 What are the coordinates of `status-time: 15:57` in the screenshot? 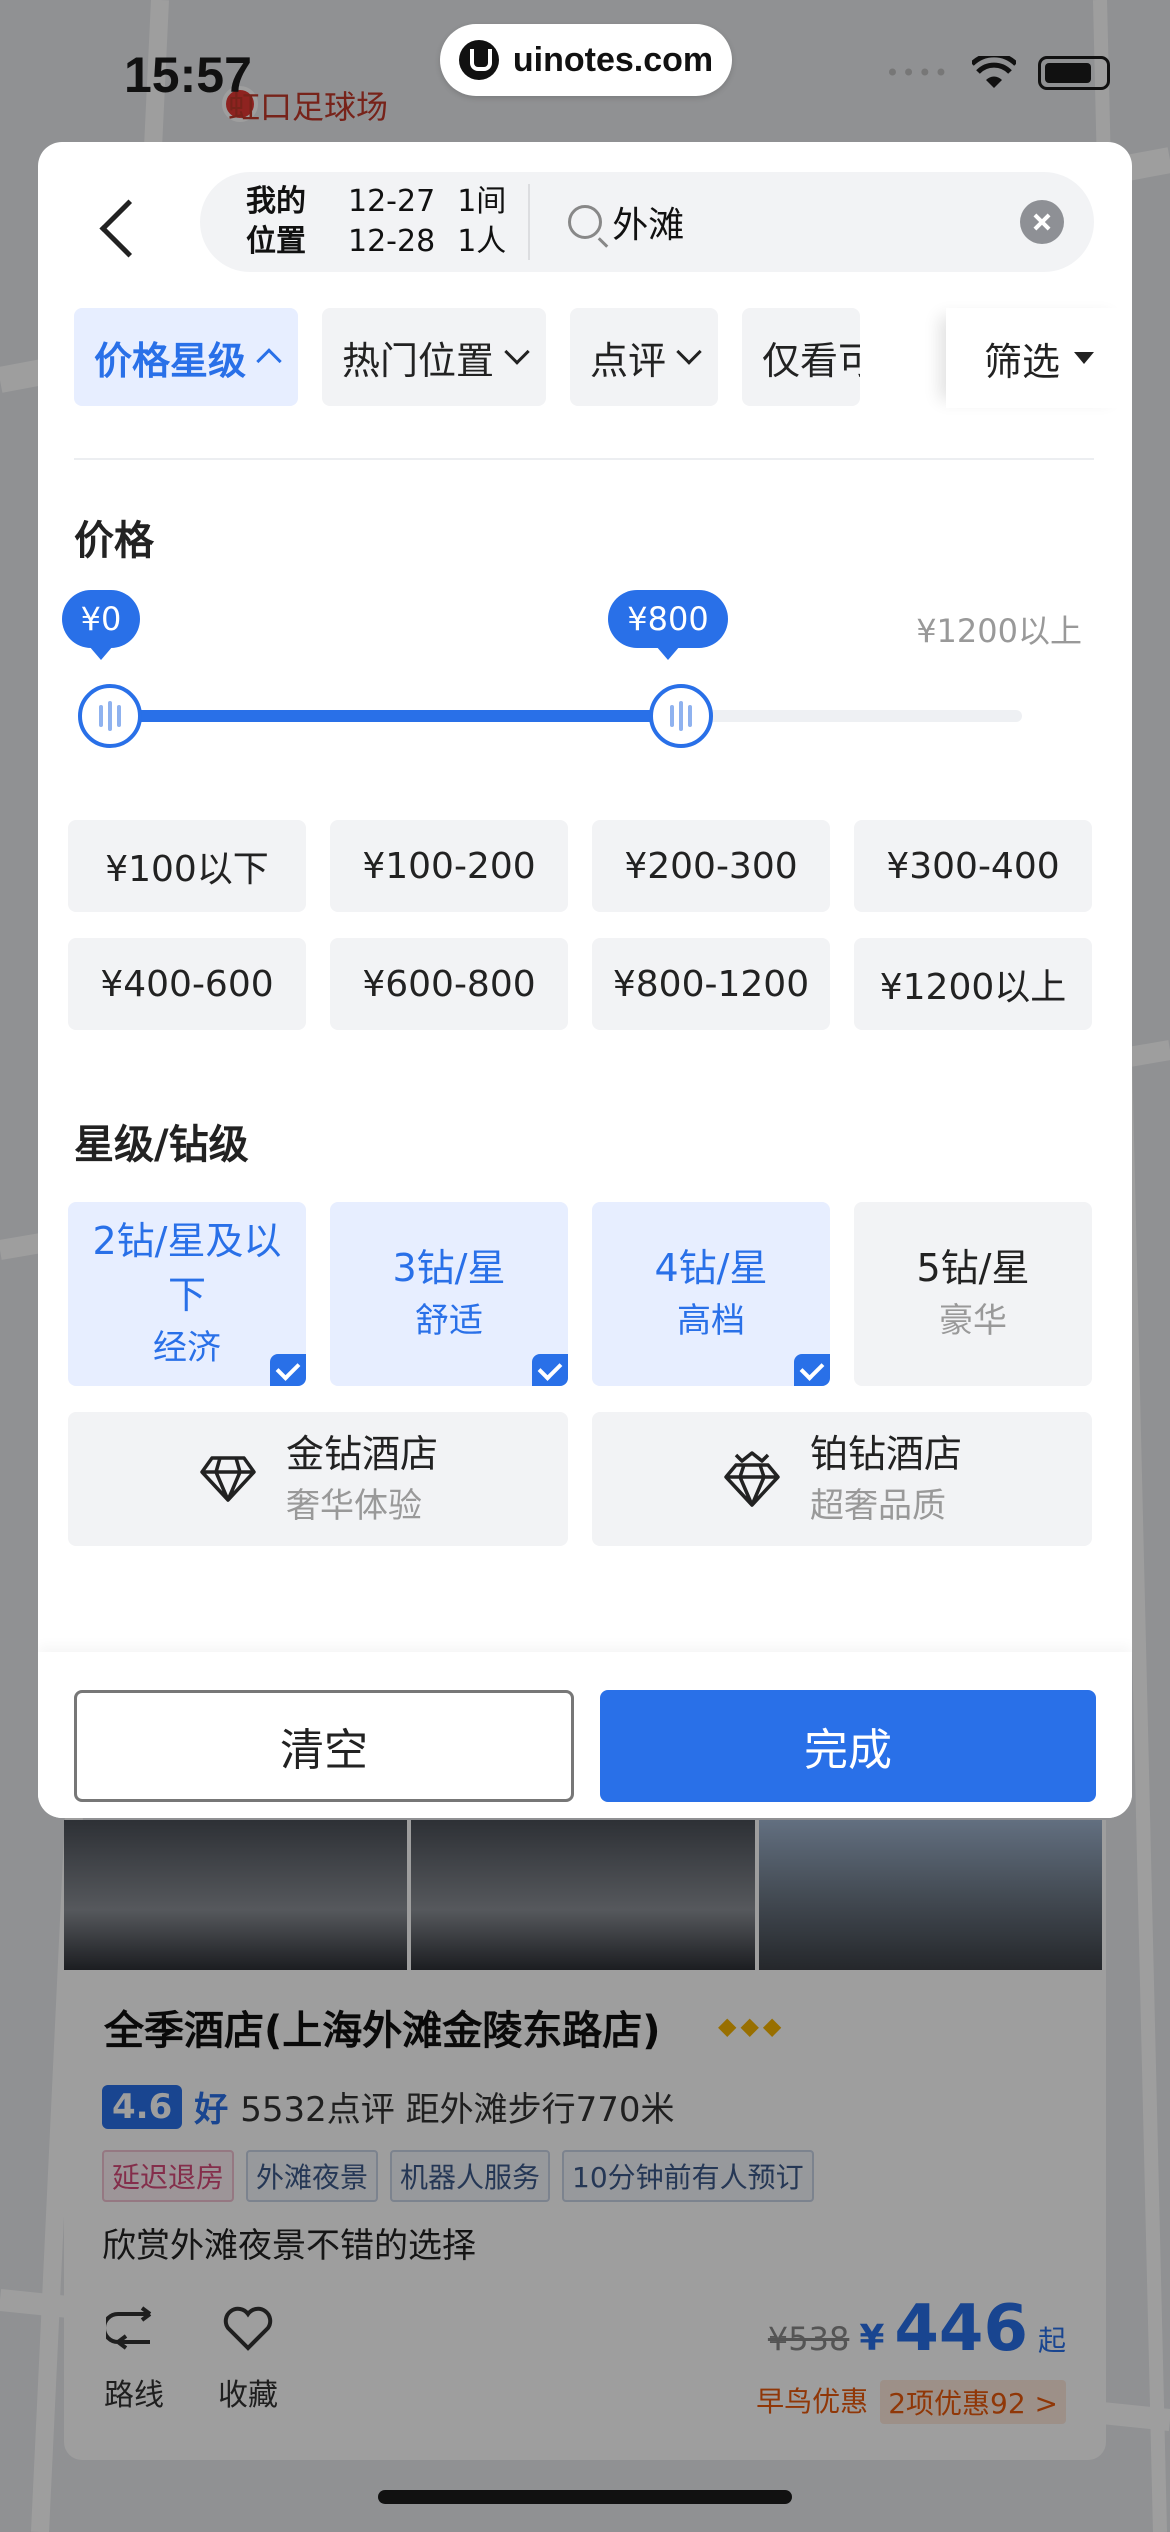 It's located at (188, 75).